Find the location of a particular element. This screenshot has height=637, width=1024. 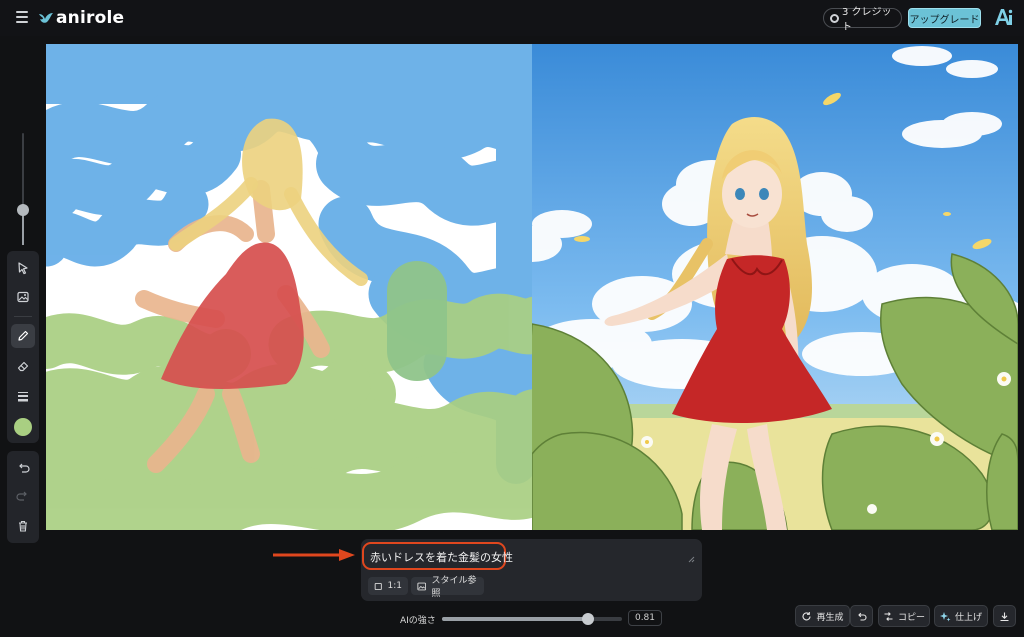

resize-grip-icon is located at coordinates (691, 559).